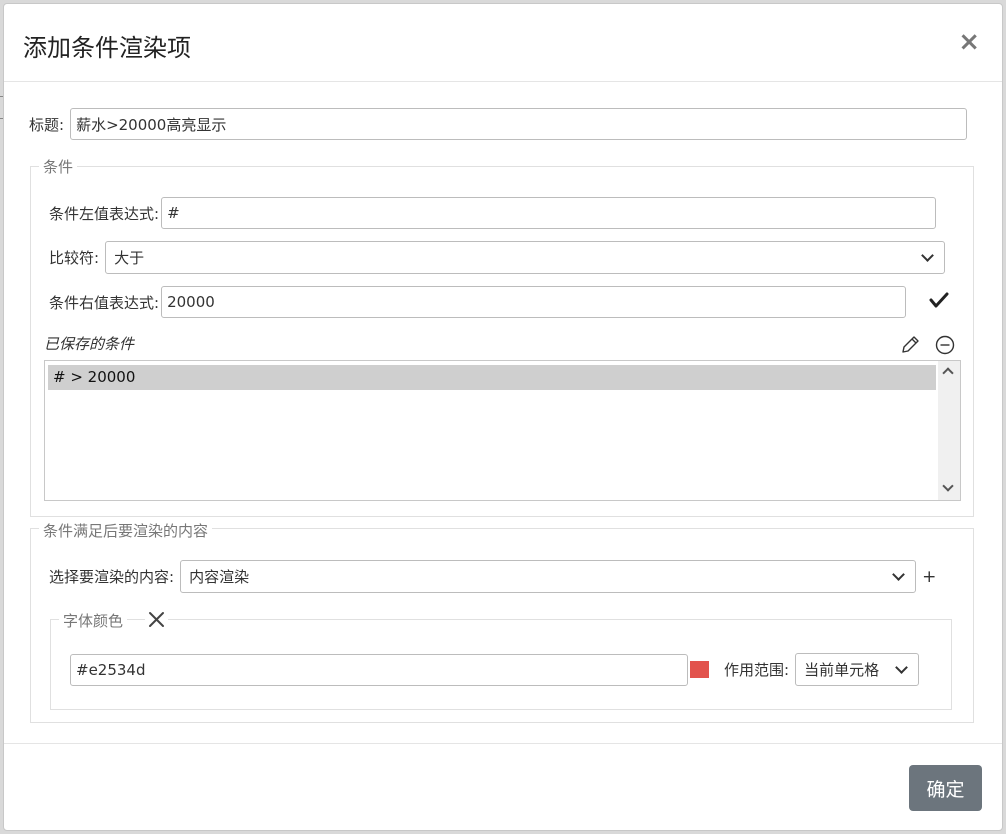 The image size is (1006, 834). Describe the element at coordinates (949, 430) in the screenshot. I see `scrollbar` at that location.